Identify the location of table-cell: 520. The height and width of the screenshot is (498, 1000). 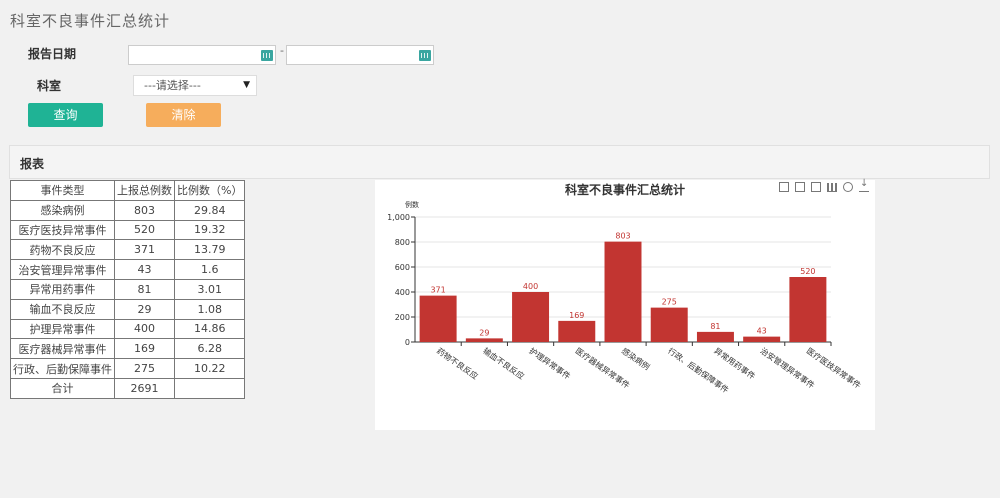
(144, 230).